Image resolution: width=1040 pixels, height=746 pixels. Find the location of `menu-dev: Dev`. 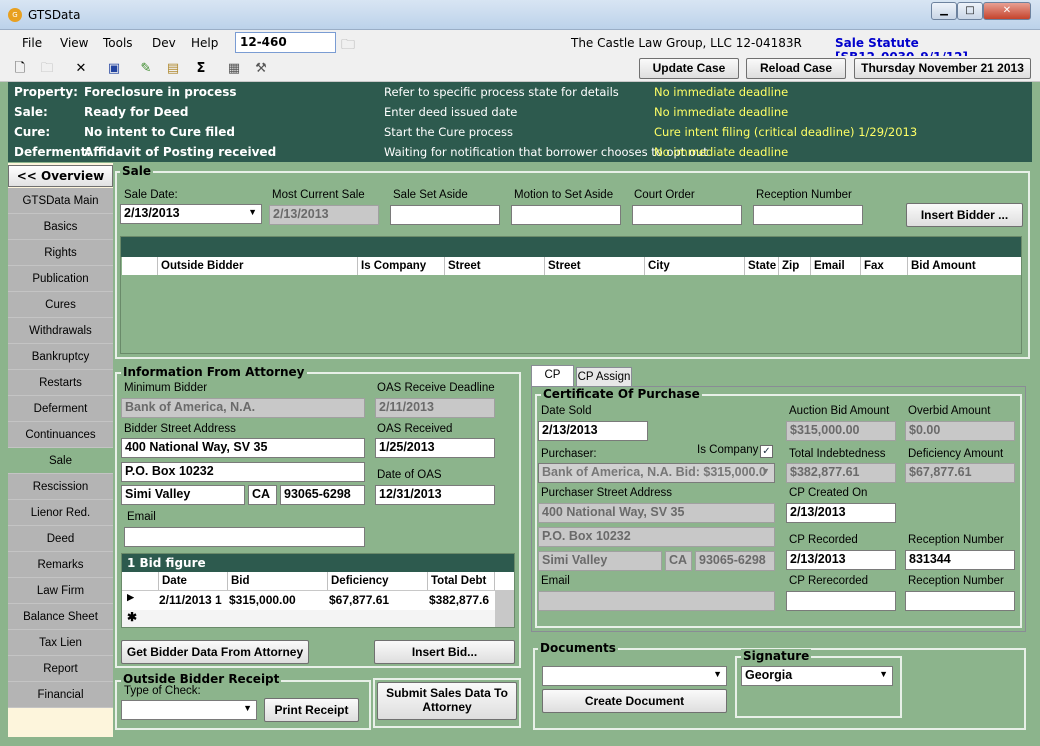

menu-dev: Dev is located at coordinates (164, 43).